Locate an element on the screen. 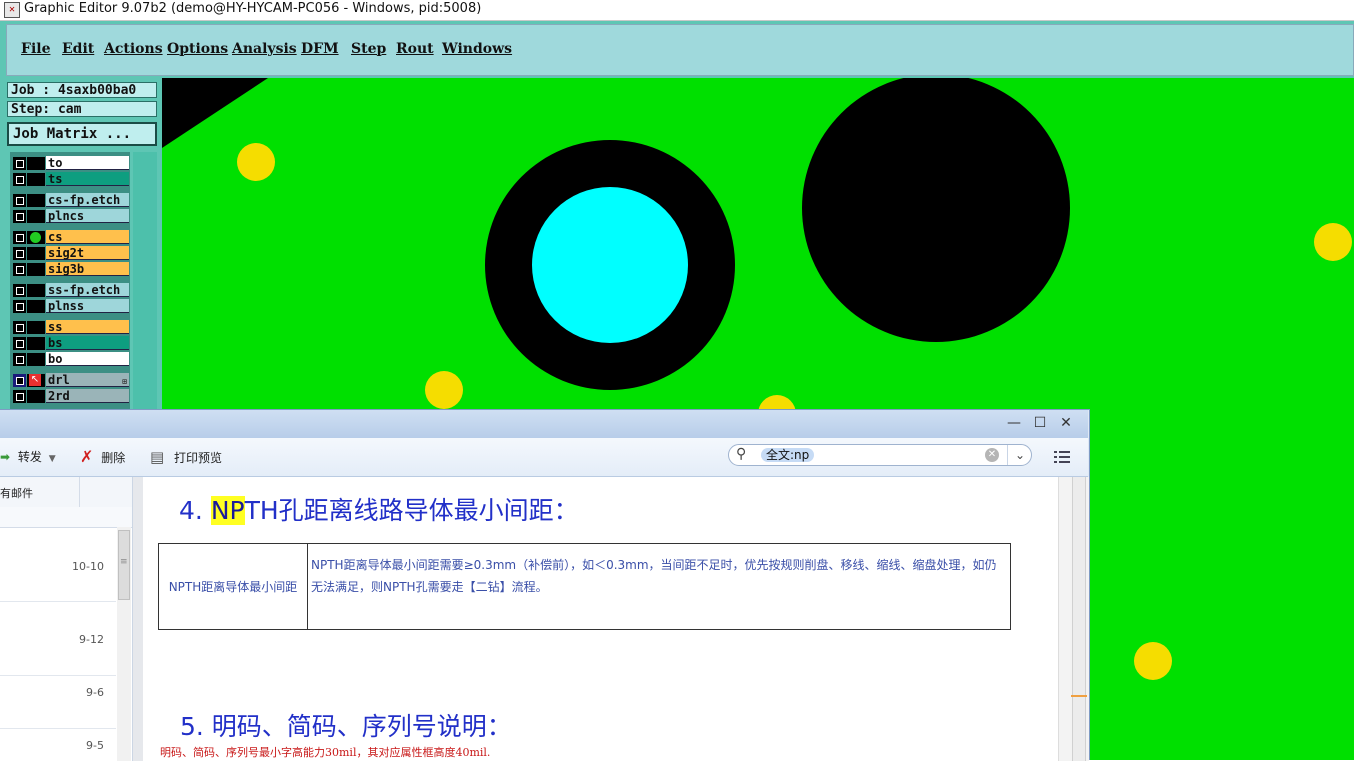 This screenshot has width=1354, height=764. mail-list-scrollbar: ≡ is located at coordinates (124, 644).